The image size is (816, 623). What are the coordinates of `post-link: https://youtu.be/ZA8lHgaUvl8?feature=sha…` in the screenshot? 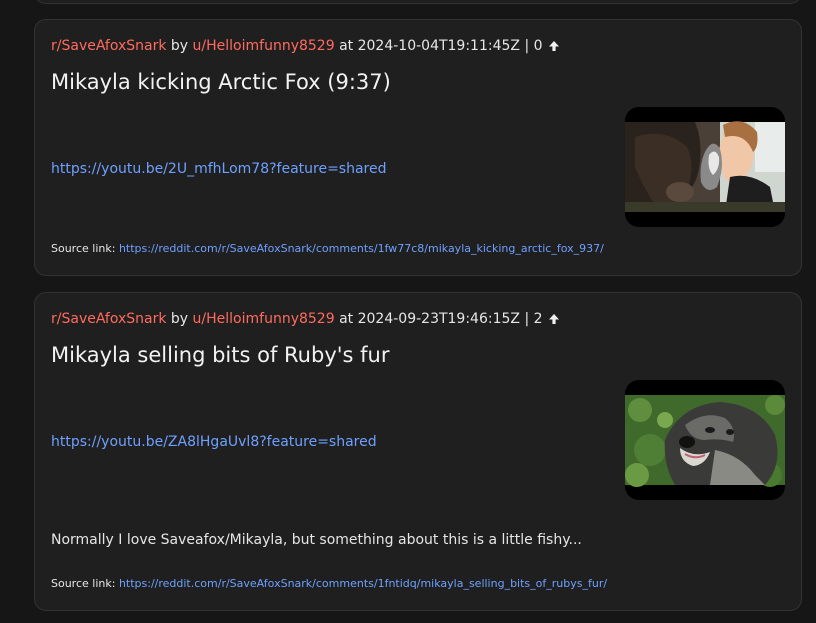 It's located at (214, 442).